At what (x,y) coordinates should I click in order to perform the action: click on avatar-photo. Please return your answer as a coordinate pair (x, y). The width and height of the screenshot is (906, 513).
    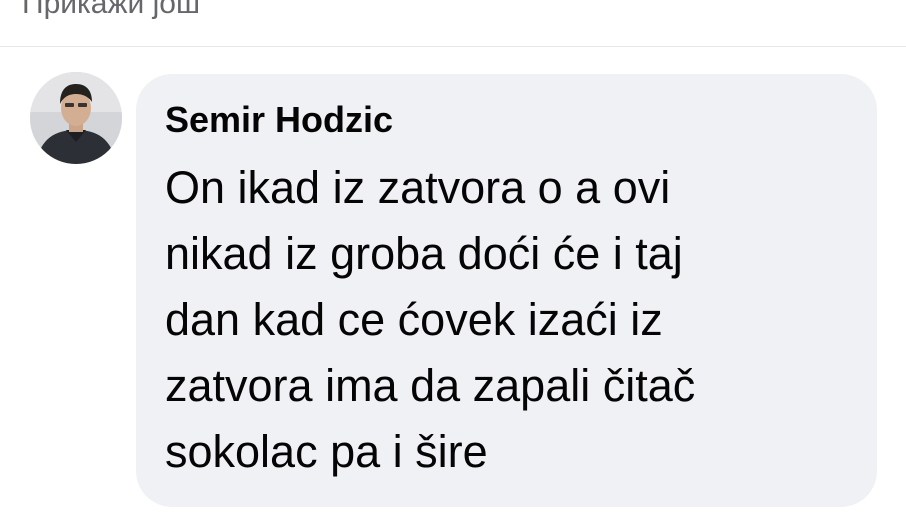
    Looking at the image, I should click on (76, 118).